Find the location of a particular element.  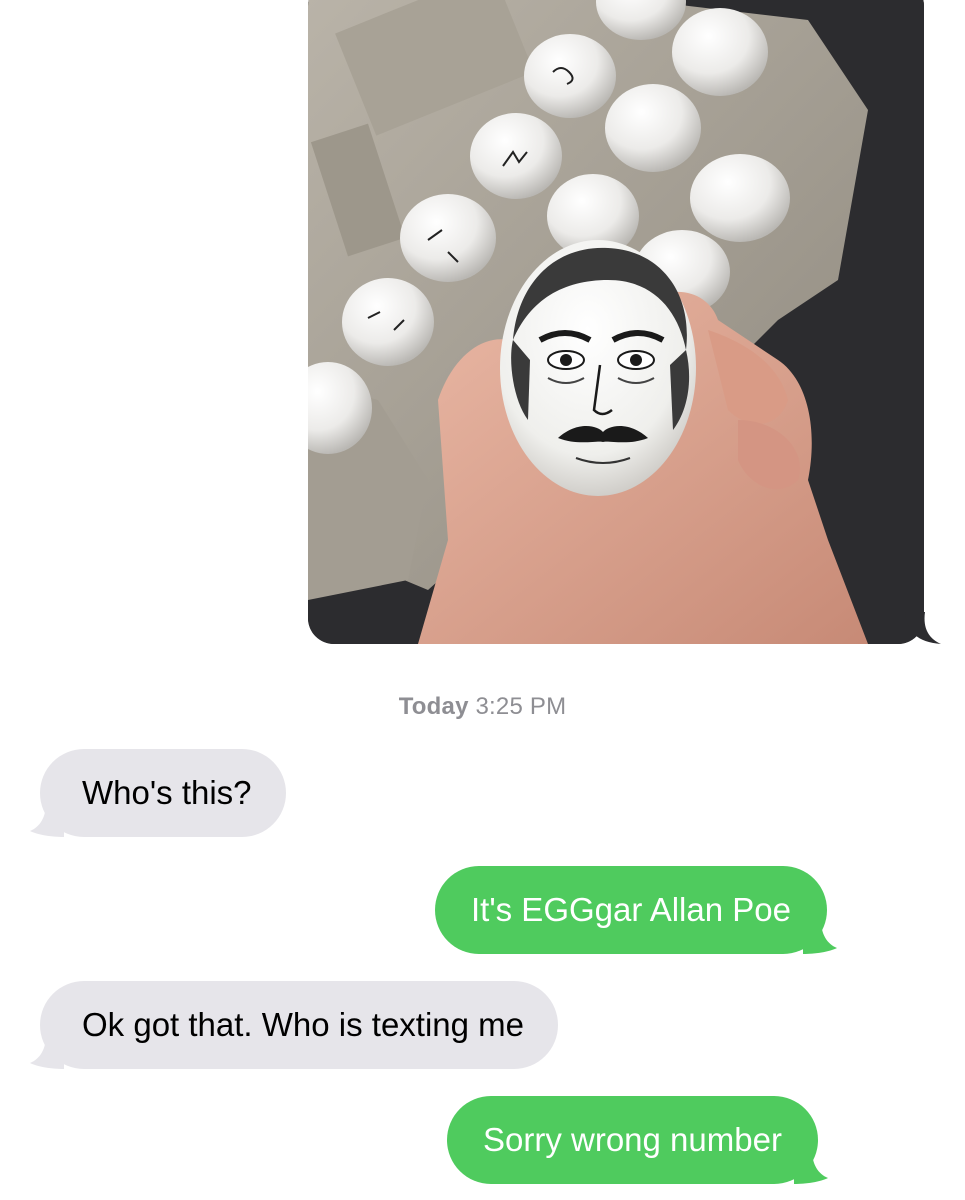

sent-message: It's EGGgar Allan Poe is located at coordinates (636, 910).